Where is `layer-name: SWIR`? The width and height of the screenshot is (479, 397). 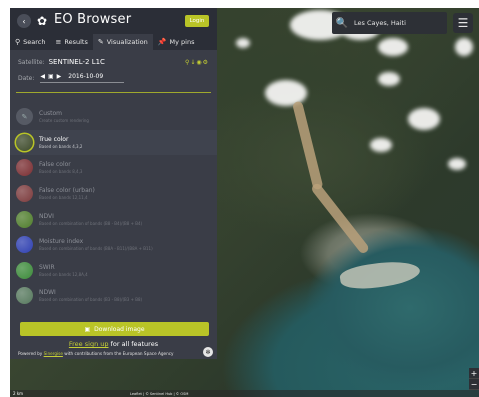 layer-name: SWIR is located at coordinates (47, 267).